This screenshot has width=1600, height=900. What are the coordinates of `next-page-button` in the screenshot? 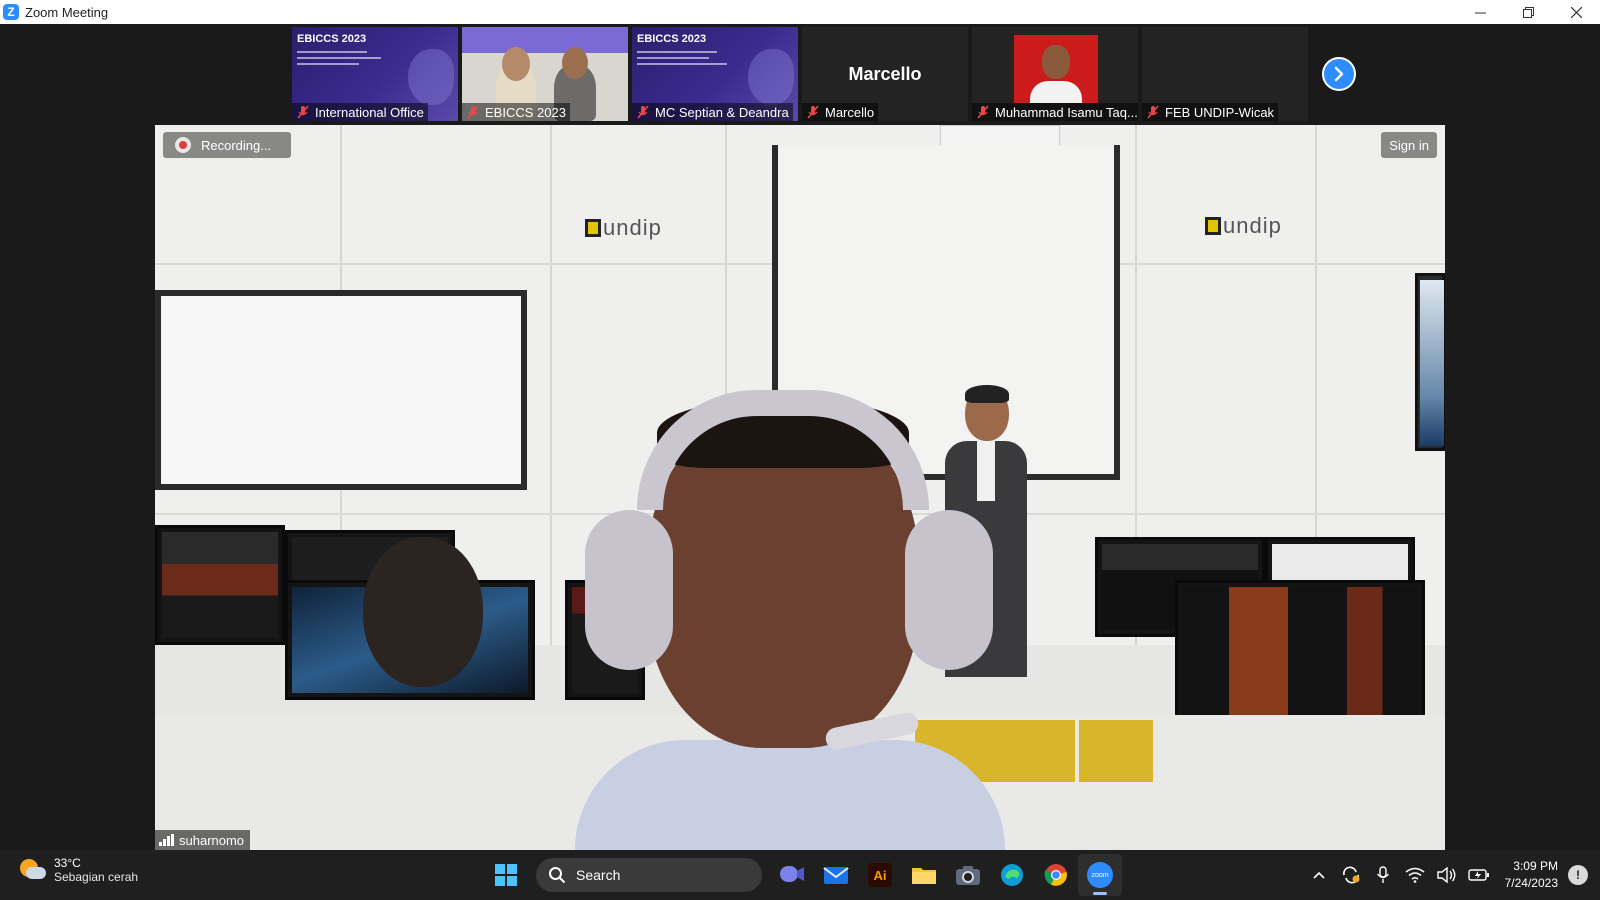 It's located at (1339, 74).